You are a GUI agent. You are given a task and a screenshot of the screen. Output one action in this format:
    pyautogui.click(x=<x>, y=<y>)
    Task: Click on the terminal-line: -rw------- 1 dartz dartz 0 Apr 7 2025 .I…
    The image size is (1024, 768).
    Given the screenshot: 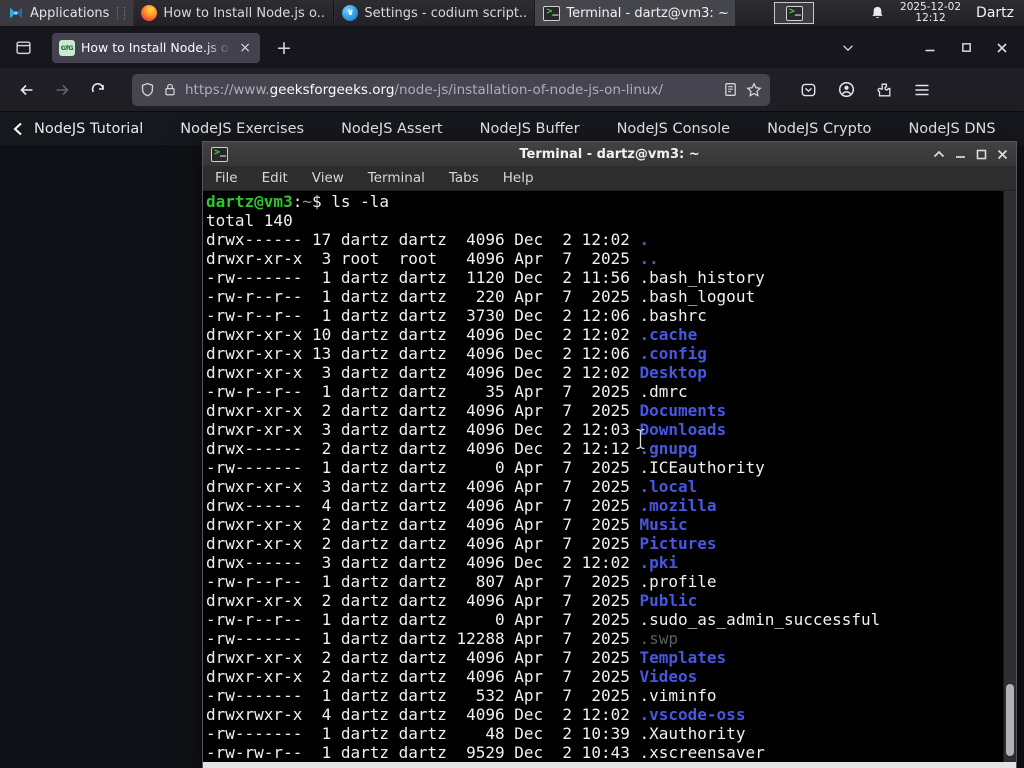 What is the action you would take?
    pyautogui.click(x=485, y=467)
    